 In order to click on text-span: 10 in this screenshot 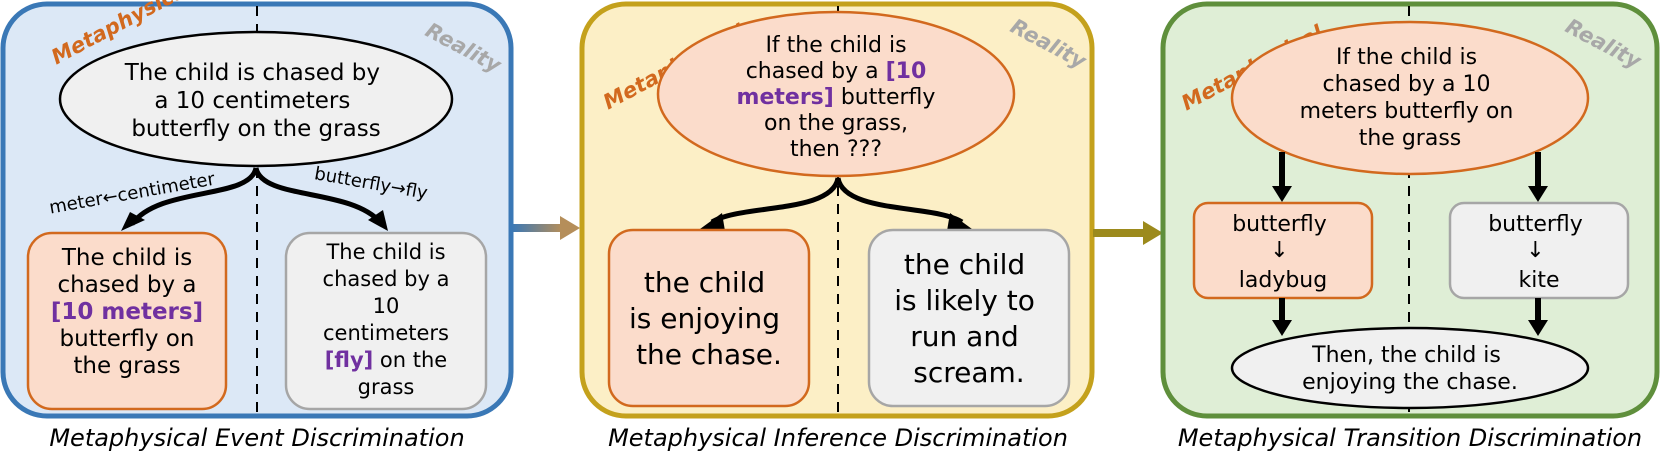, I will do `click(386, 306)`.